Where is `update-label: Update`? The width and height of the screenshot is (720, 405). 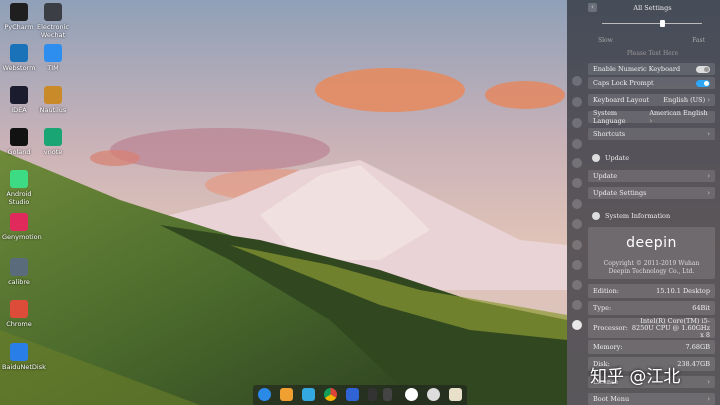
update-label: Update is located at coordinates (605, 176).